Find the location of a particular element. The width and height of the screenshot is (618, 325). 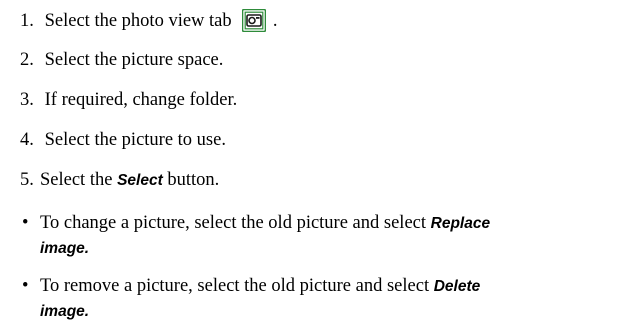

step-text-before: Select the is located at coordinates (79, 180).